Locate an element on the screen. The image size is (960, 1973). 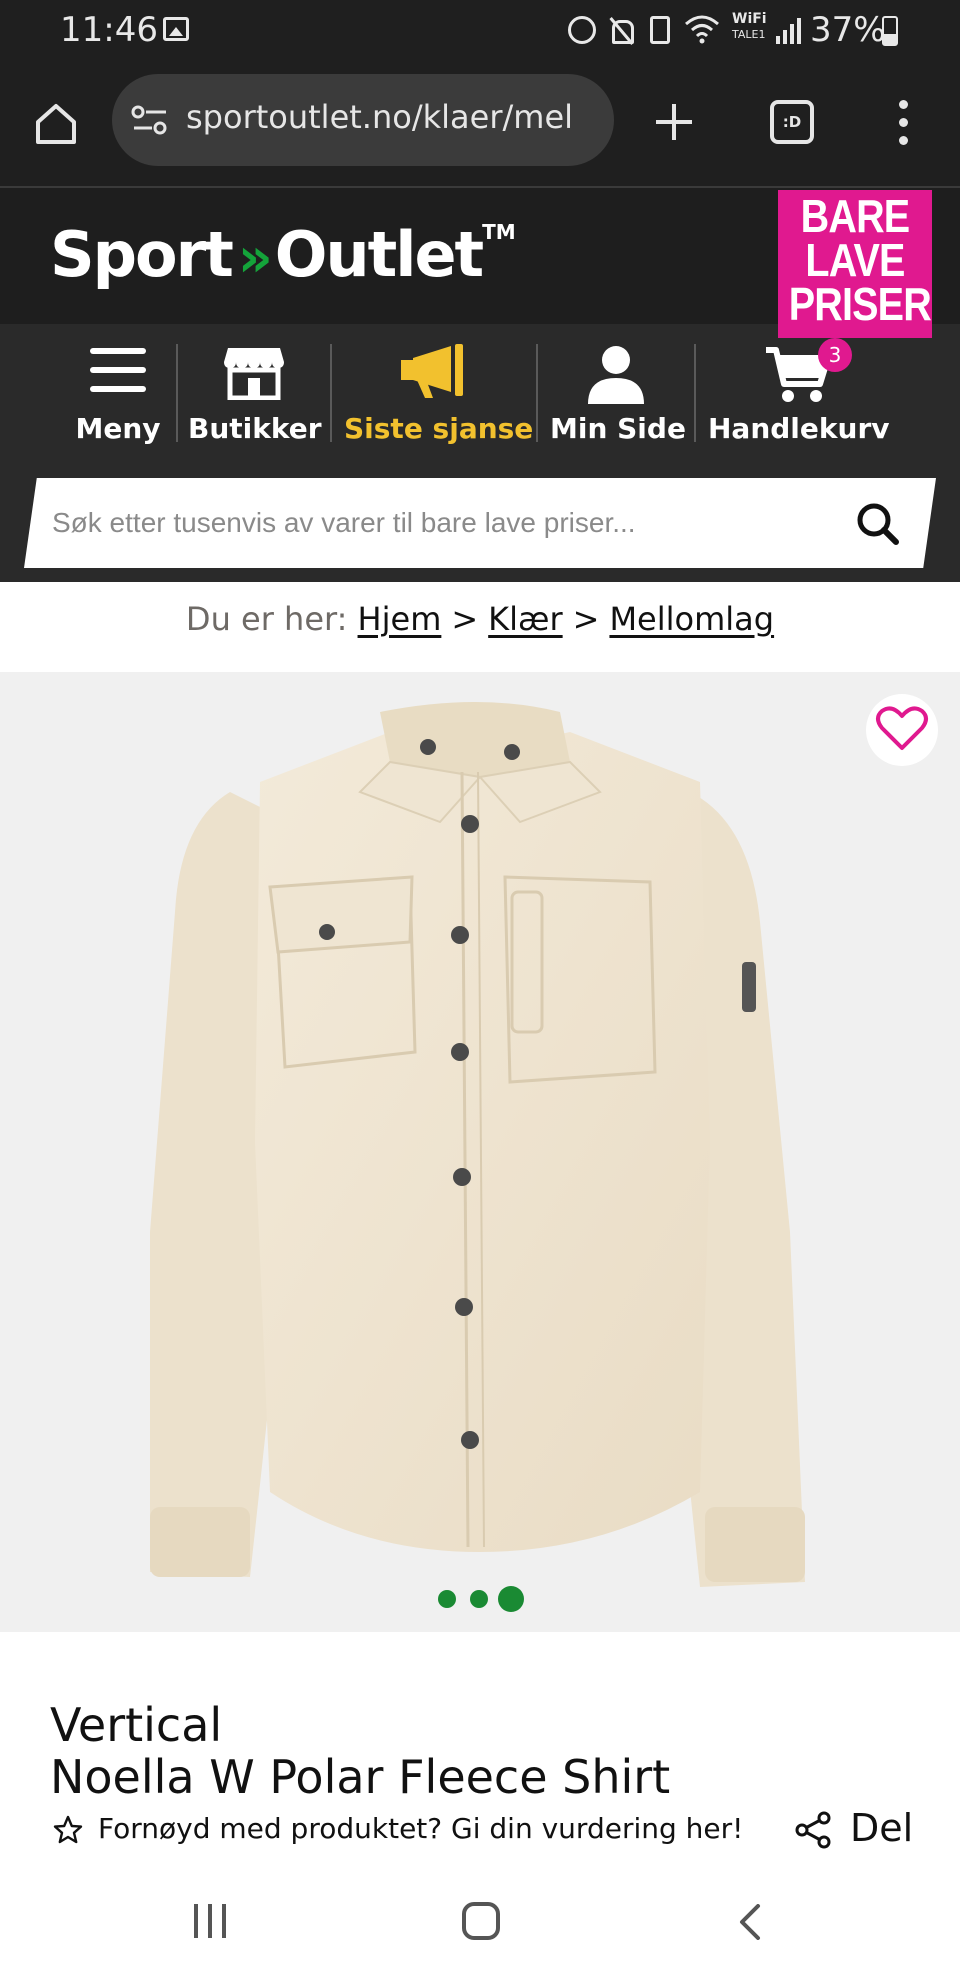
star-icon is located at coordinates (68, 1829).